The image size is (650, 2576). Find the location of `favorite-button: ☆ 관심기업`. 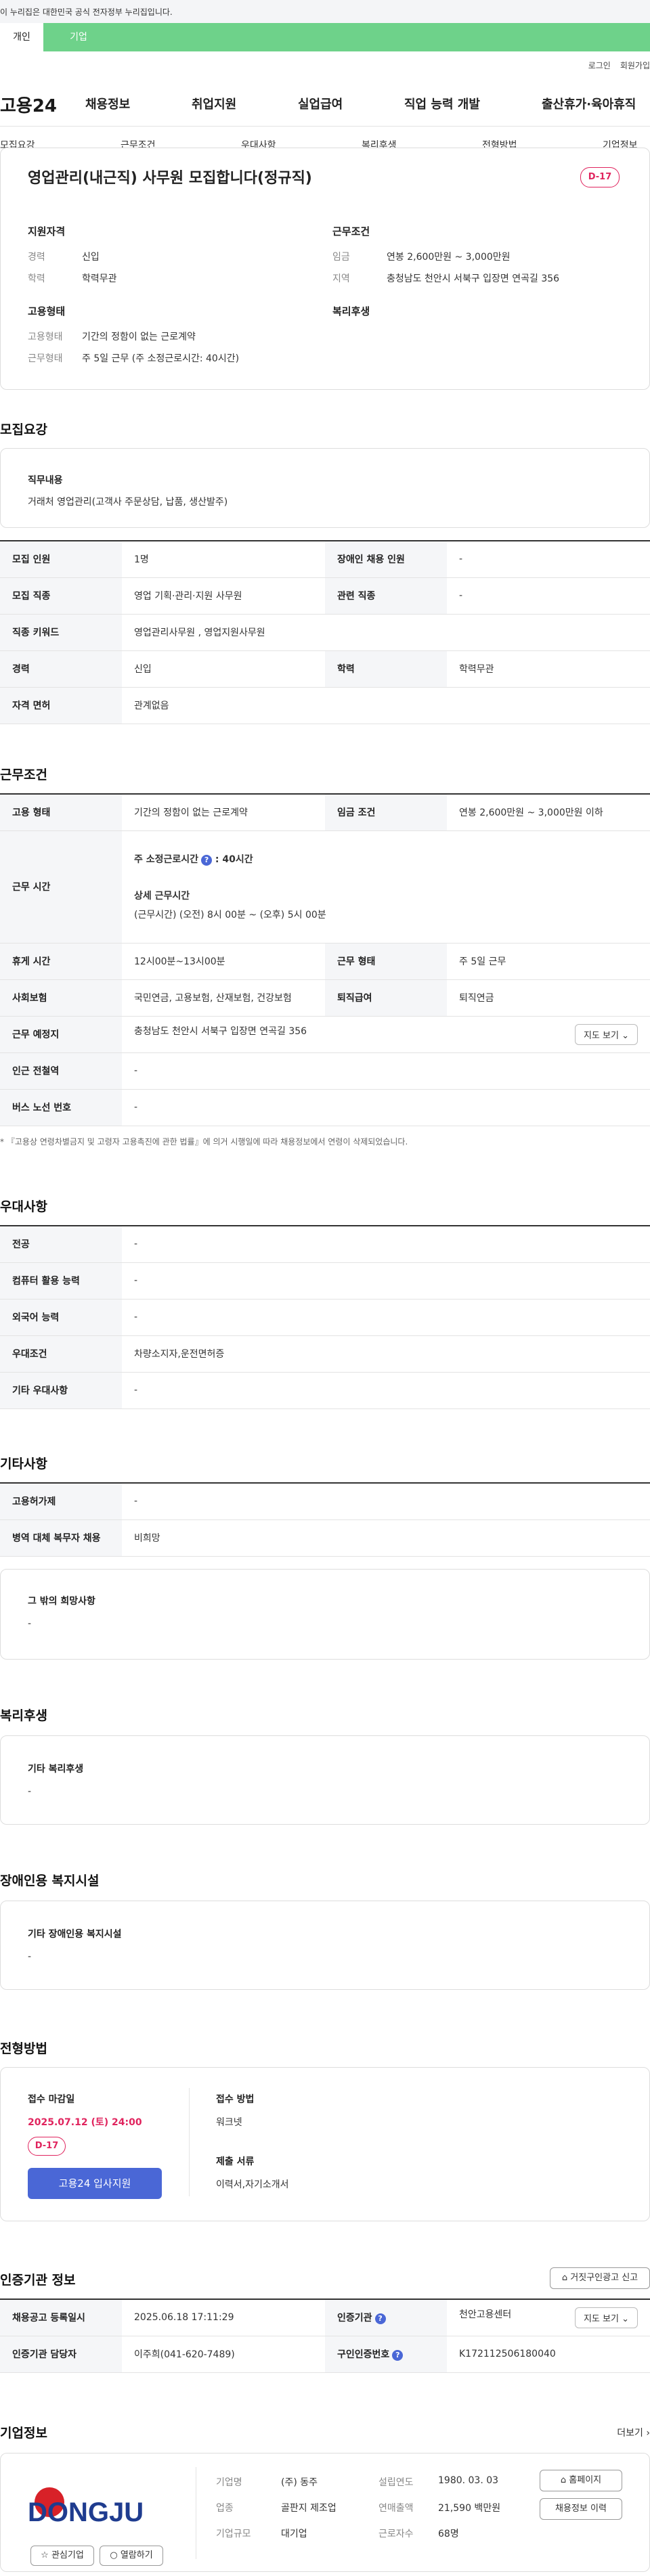

favorite-button: ☆ 관심기업 is located at coordinates (62, 2556).